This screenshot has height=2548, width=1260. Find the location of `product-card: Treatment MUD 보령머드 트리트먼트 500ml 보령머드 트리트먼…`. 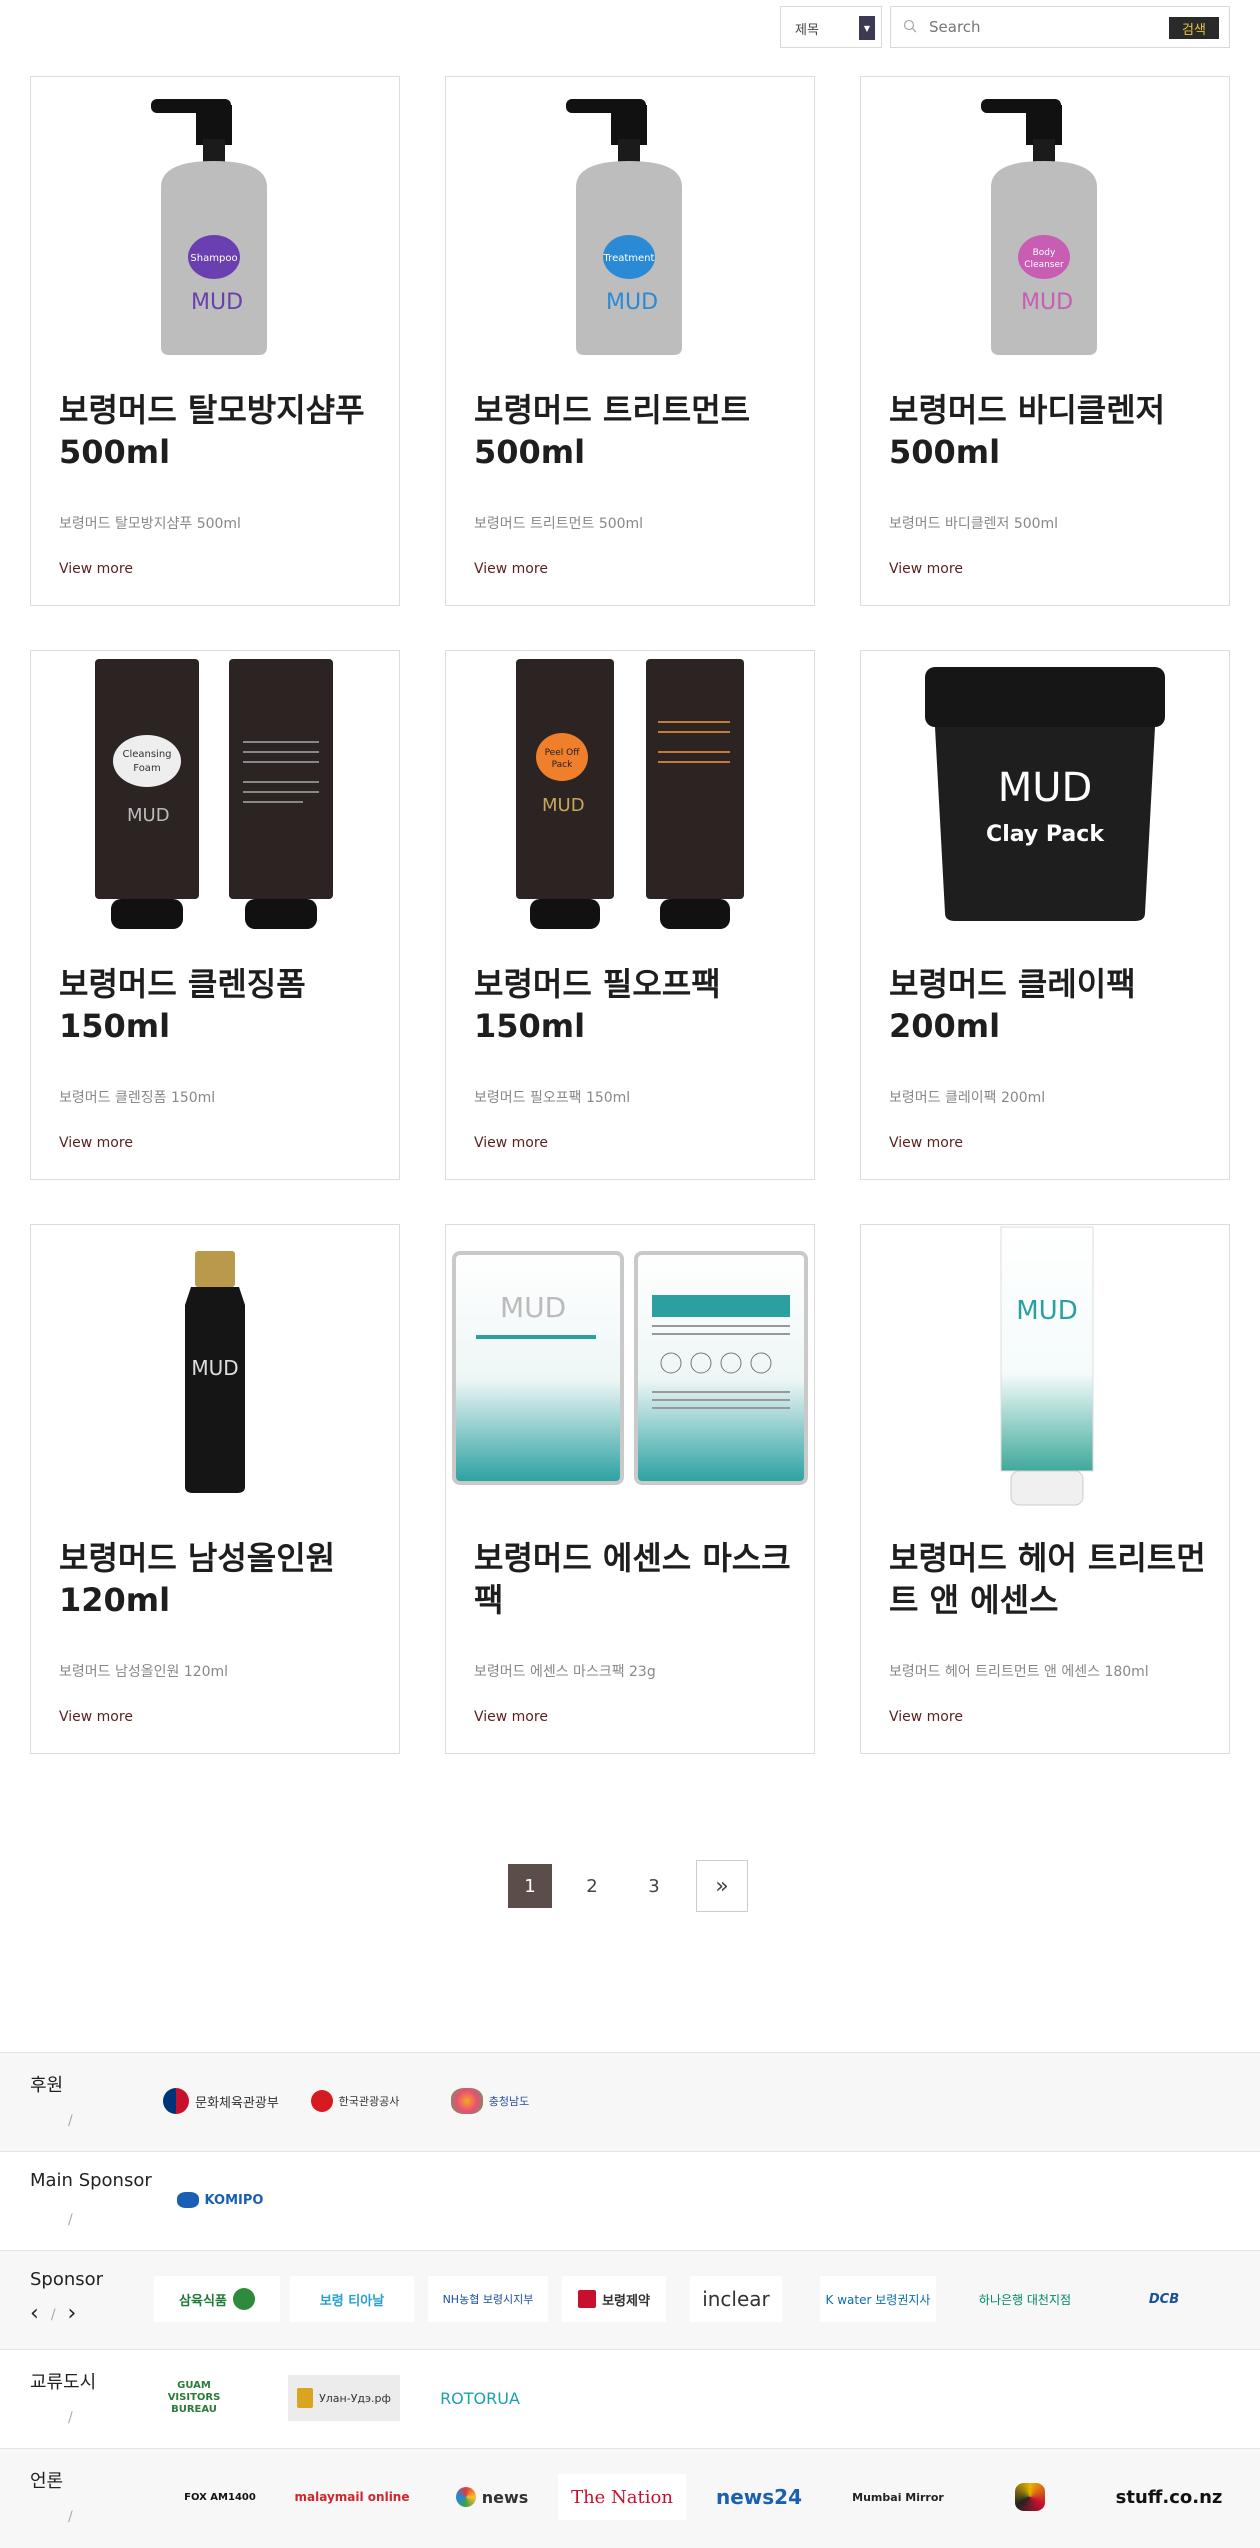

product-card: Treatment MUD 보령머드 트리트먼트 500ml 보령머드 트리트먼… is located at coordinates (630, 341).